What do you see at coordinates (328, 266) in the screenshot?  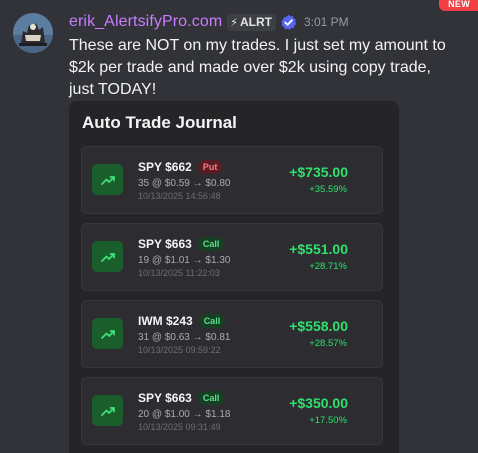 I see `trade-percent: +28.71%` at bounding box center [328, 266].